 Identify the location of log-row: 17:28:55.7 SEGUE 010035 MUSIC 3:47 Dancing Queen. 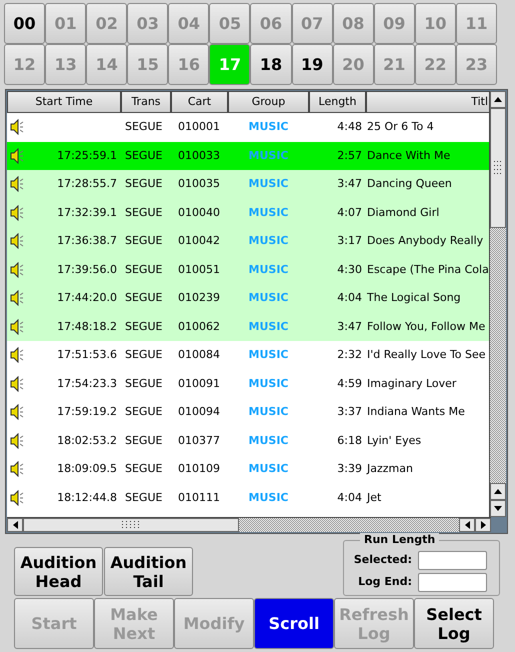
(248, 184).